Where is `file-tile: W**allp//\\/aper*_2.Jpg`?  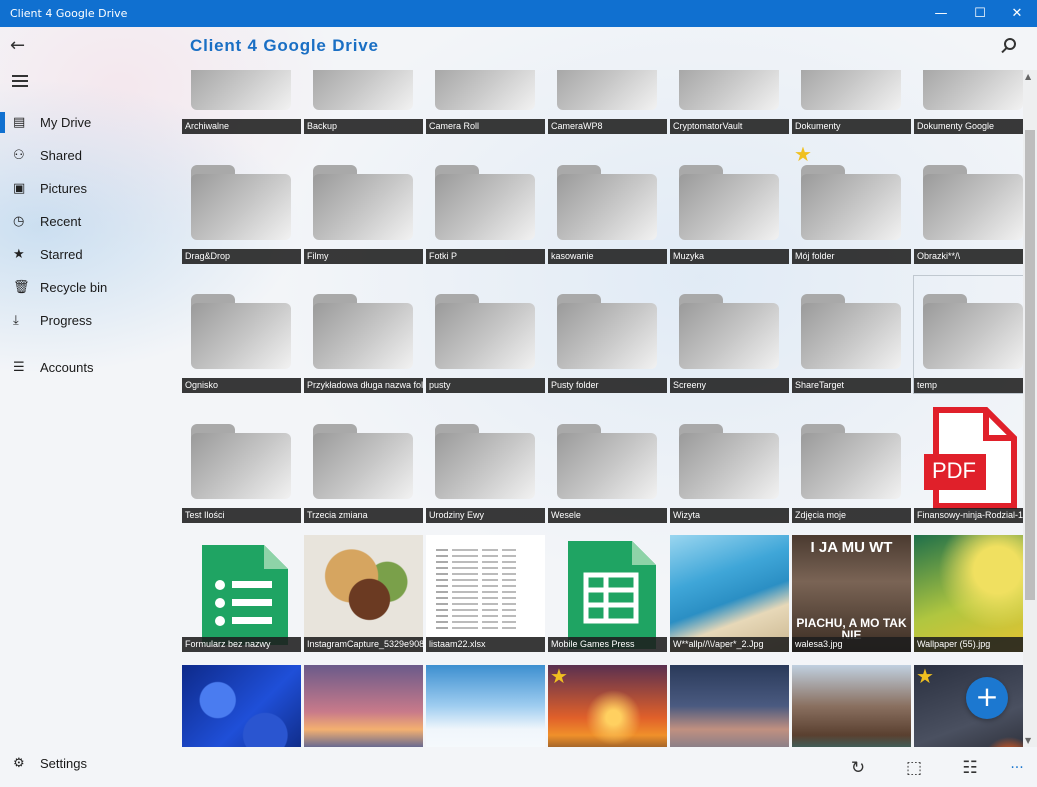 file-tile: W**allp//\\/aper*_2.Jpg is located at coordinates (729, 593).